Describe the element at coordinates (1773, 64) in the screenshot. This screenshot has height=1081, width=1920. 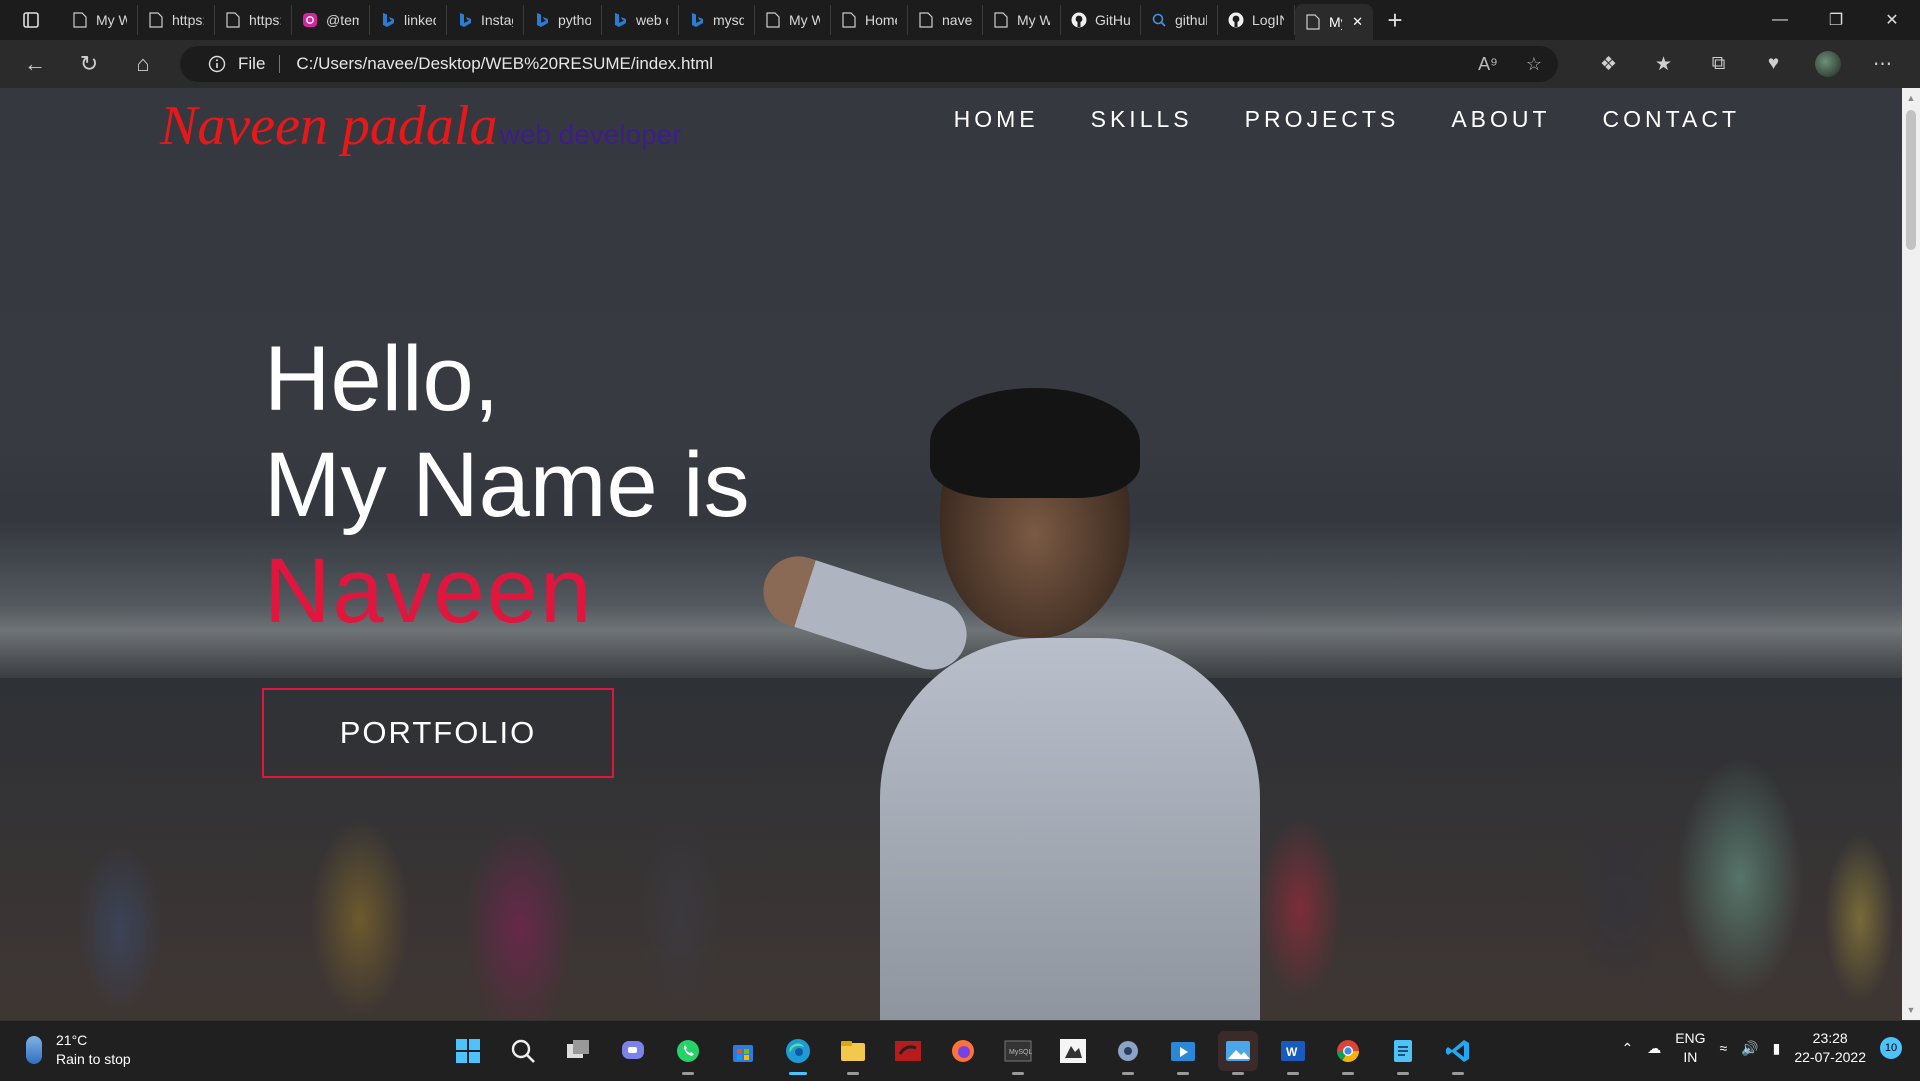
I see `browser-essentials-icon: ♥` at that location.